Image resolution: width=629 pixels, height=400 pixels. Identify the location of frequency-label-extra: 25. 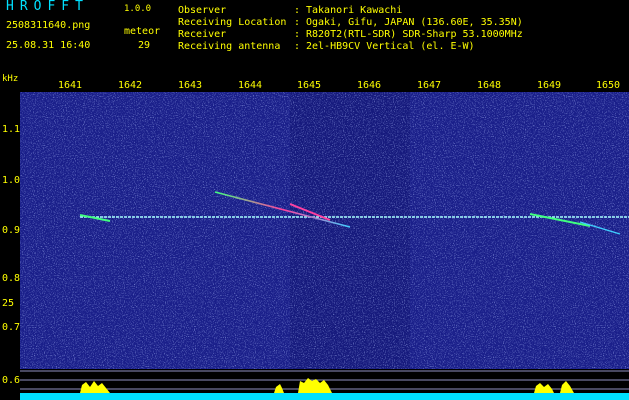
(8, 303).